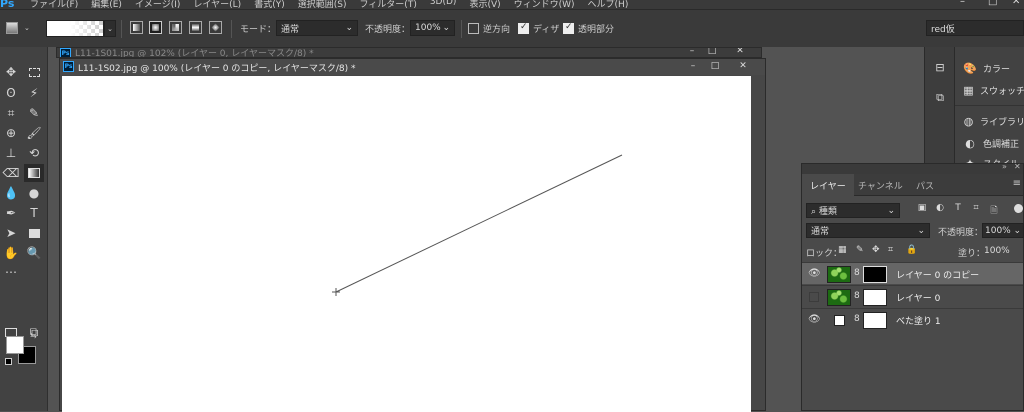 Image resolution: width=1024 pixels, height=412 pixels. What do you see at coordinates (538, 28) in the screenshot?
I see `dither-checkbox: ディザ` at bounding box center [538, 28].